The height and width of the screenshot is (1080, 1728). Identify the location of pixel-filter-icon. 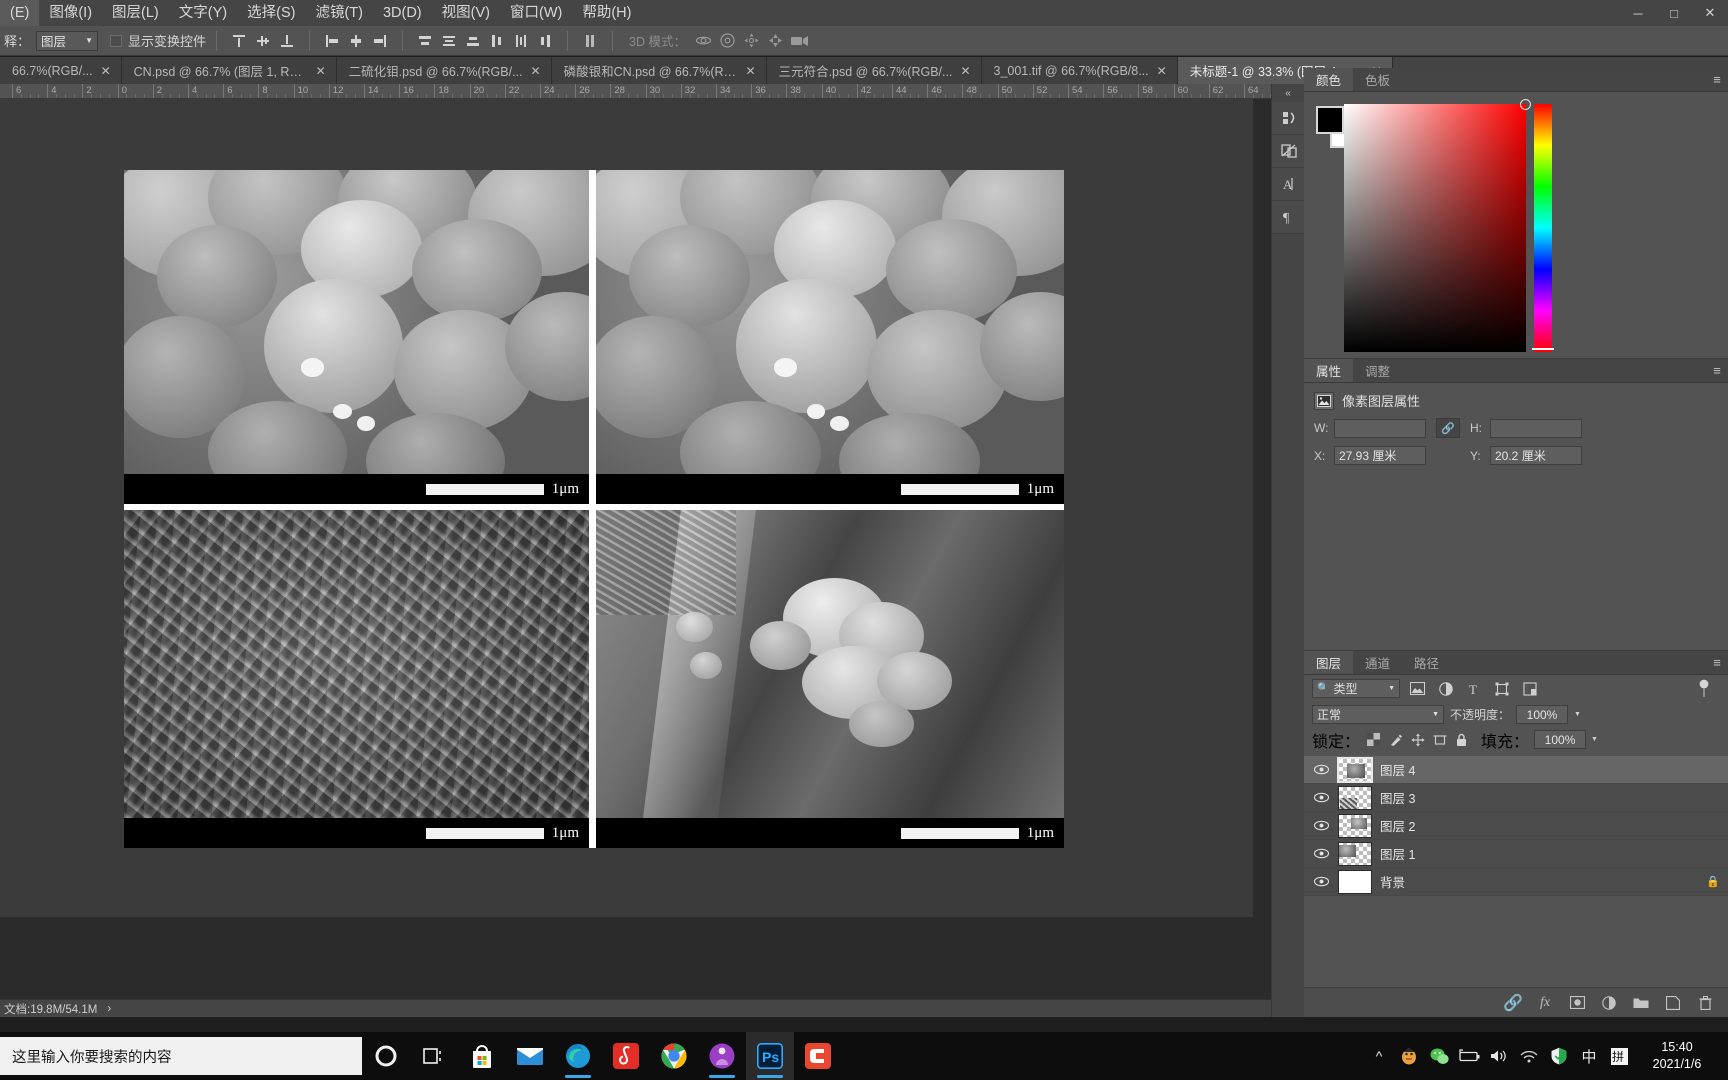
(1417, 688).